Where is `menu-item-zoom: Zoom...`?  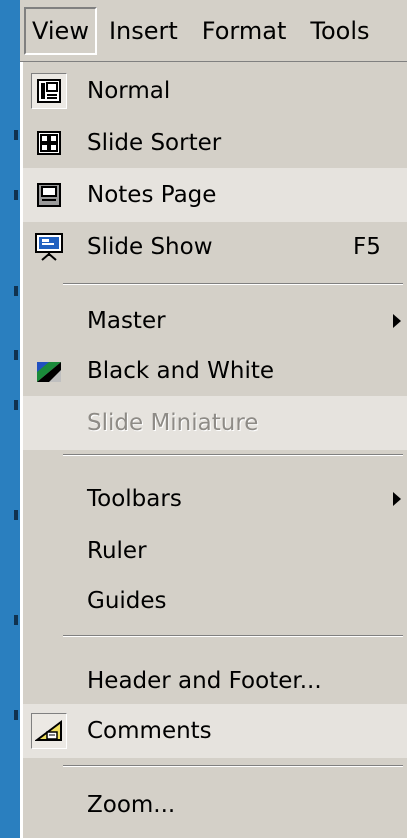
menu-item-zoom: Zoom... is located at coordinates (215, 805).